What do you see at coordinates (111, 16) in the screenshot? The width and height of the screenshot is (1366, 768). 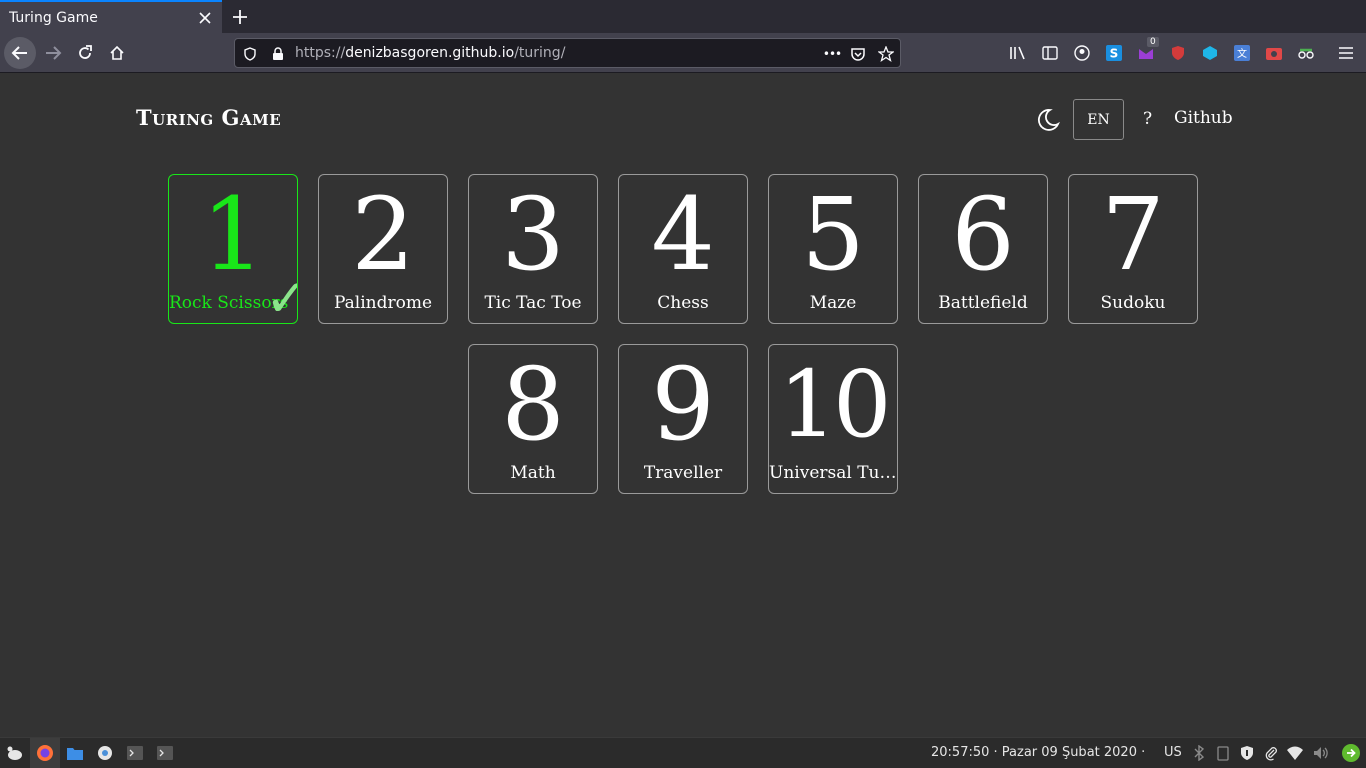 I see `browser-tab: Turing Game` at bounding box center [111, 16].